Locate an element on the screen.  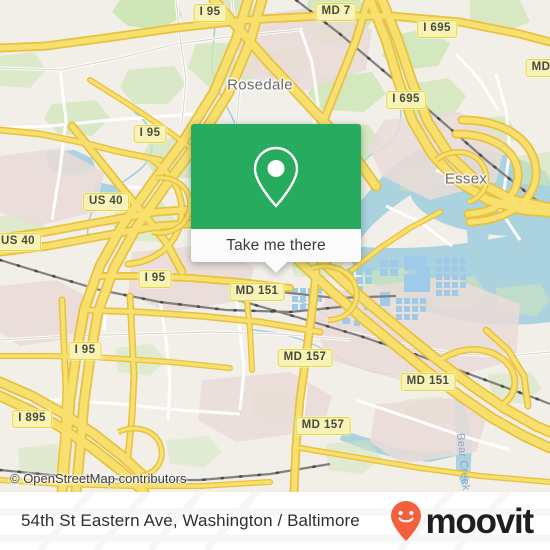
road-shield: MD 7 is located at coordinates (336, 12).